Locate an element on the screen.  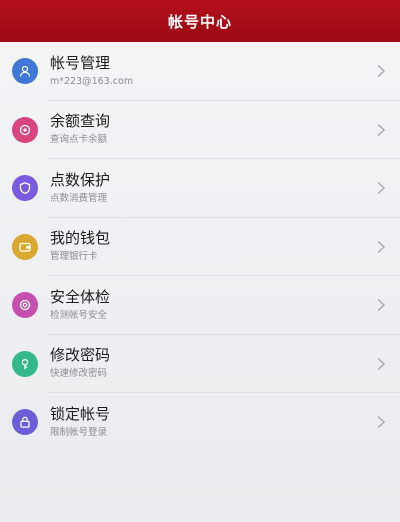
shield-icon is located at coordinates (25, 188).